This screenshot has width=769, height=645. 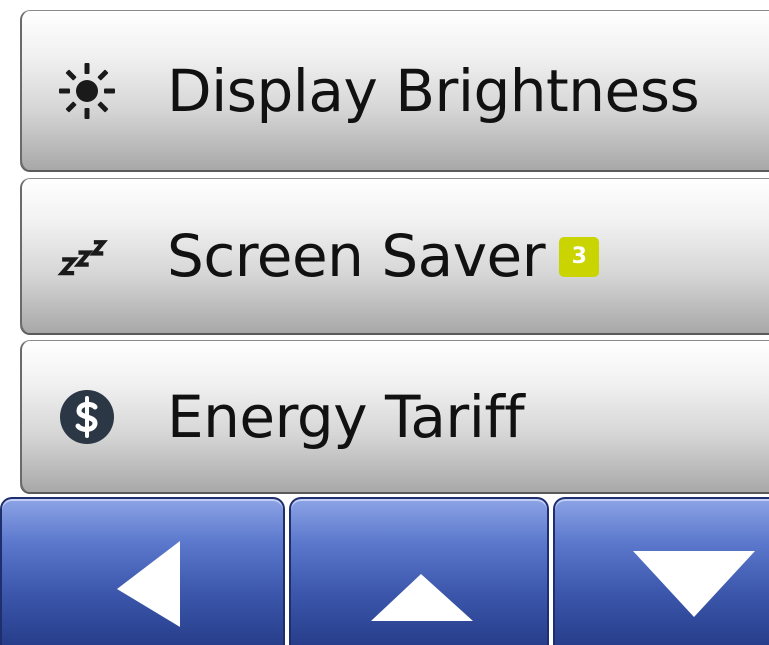 What do you see at coordinates (433, 90) in the screenshot?
I see `menu-item-label: Display Brightness` at bounding box center [433, 90].